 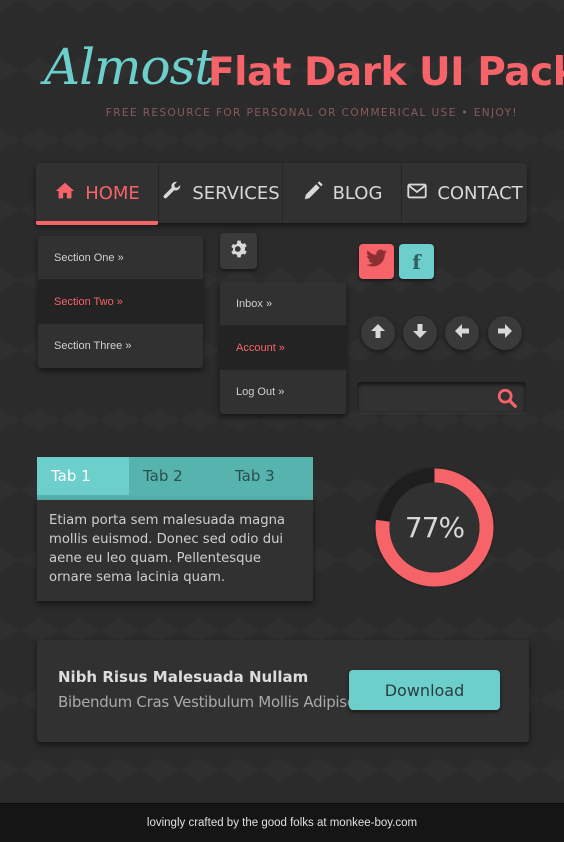 I want to click on arrow-down-icon, so click(x=420, y=333).